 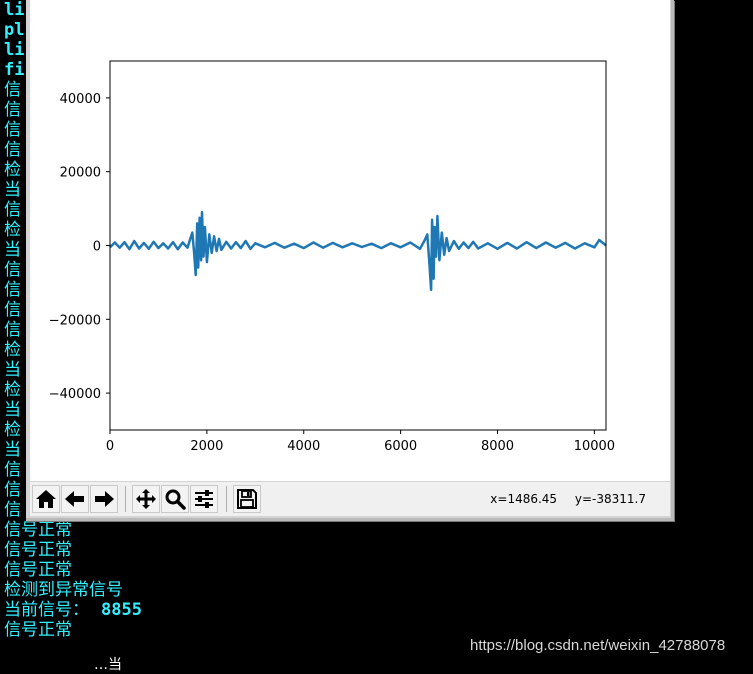 I want to click on console-fragment: …当, so click(x=108, y=665).